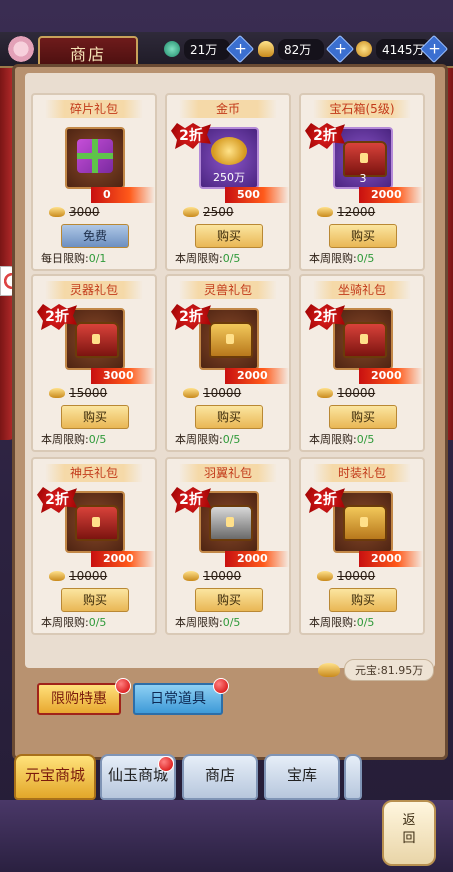 This screenshot has height=872, width=453. I want to click on gift-icon, so click(95, 156).